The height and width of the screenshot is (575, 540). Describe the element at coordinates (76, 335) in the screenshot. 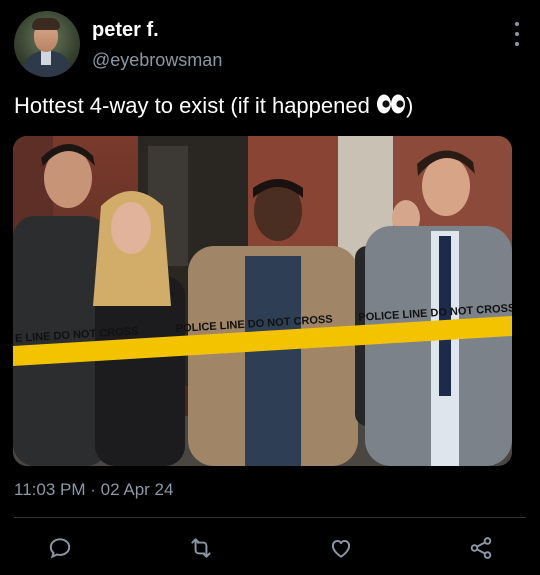

I see `tape-segment-1: E LINE DO NOT CROSS` at that location.